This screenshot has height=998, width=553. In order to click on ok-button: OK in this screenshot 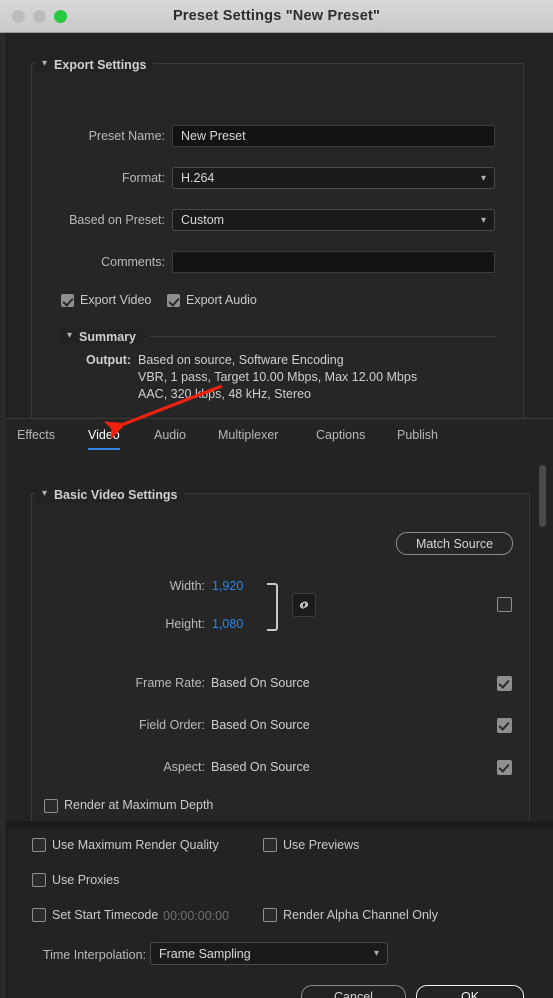, I will do `click(470, 991)`.